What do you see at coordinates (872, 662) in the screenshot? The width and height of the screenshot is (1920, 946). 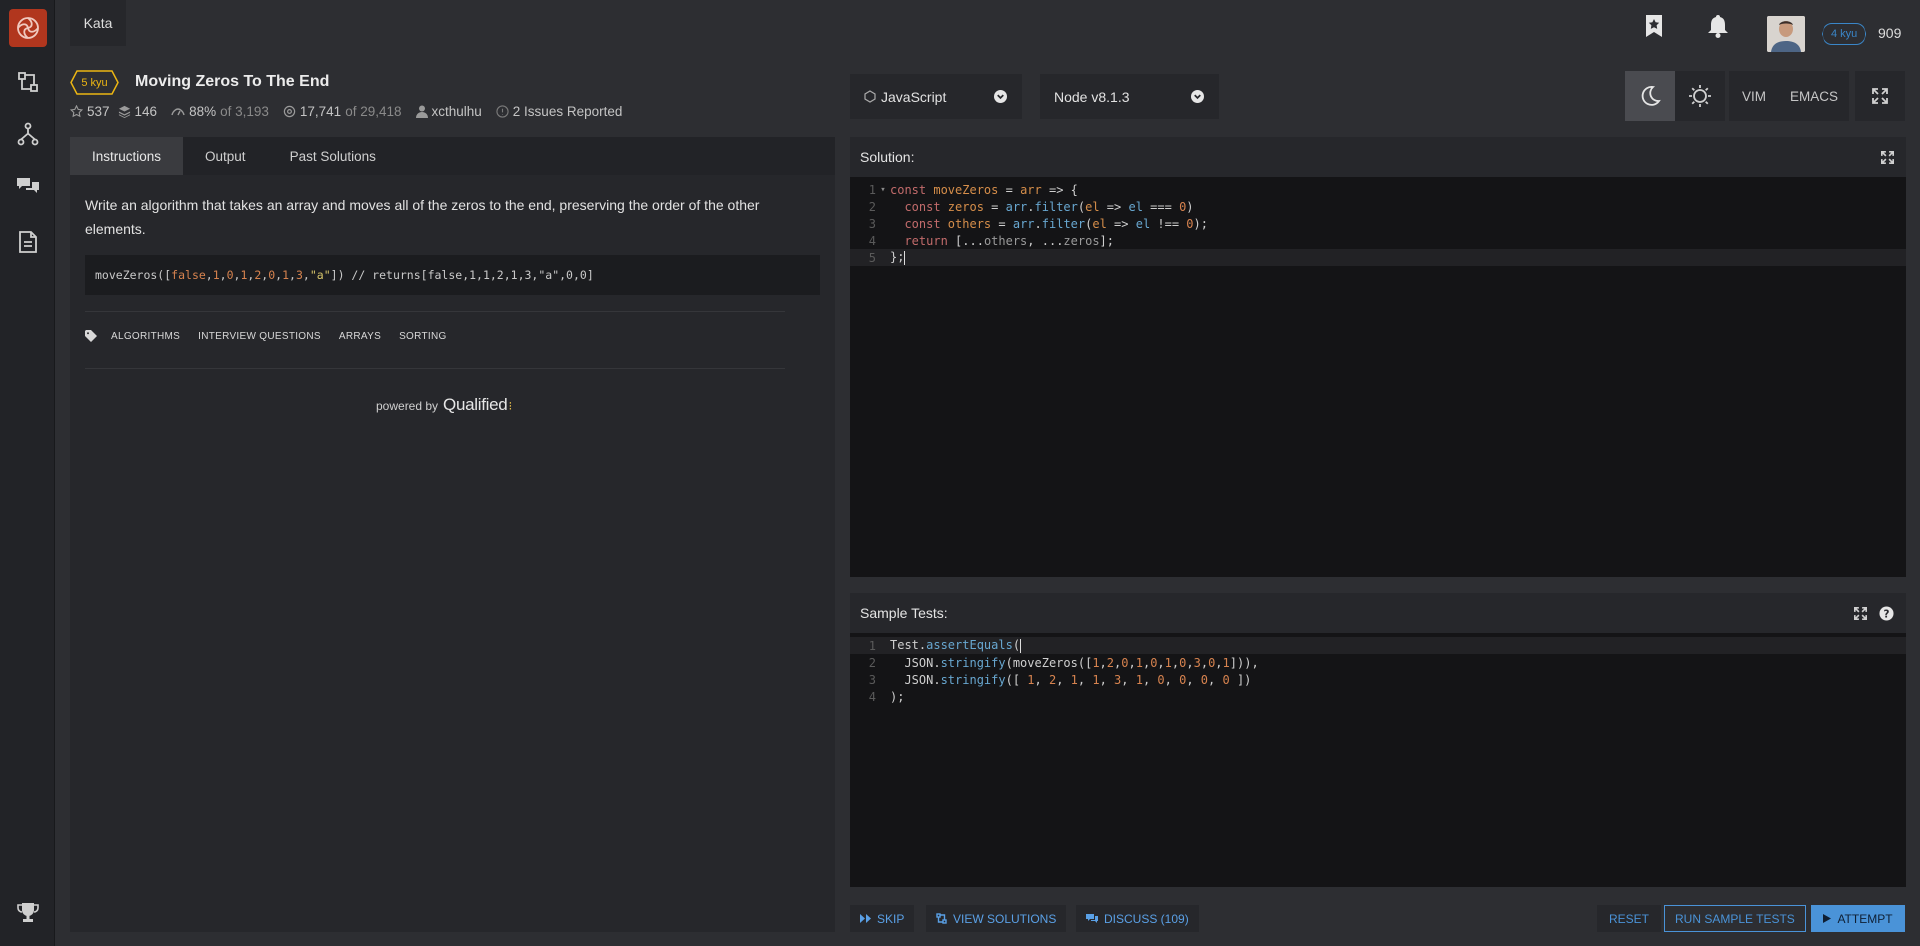 I see `line-number: 2` at bounding box center [872, 662].